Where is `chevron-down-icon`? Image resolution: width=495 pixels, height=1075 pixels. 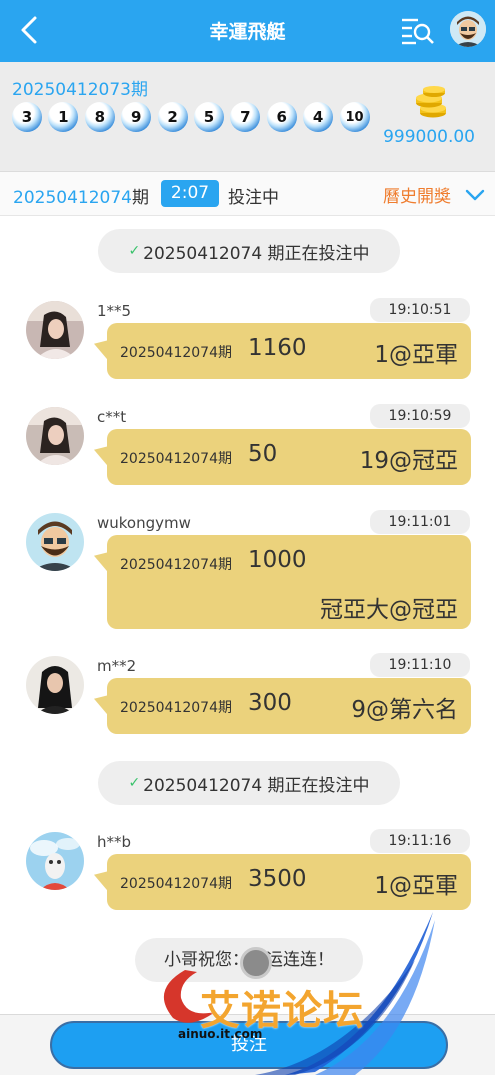 chevron-down-icon is located at coordinates (475, 195).